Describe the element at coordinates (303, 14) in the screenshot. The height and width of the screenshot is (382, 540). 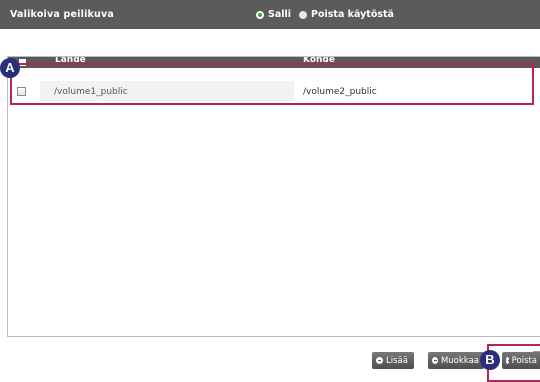
I see `radio-unselected-icon` at that location.